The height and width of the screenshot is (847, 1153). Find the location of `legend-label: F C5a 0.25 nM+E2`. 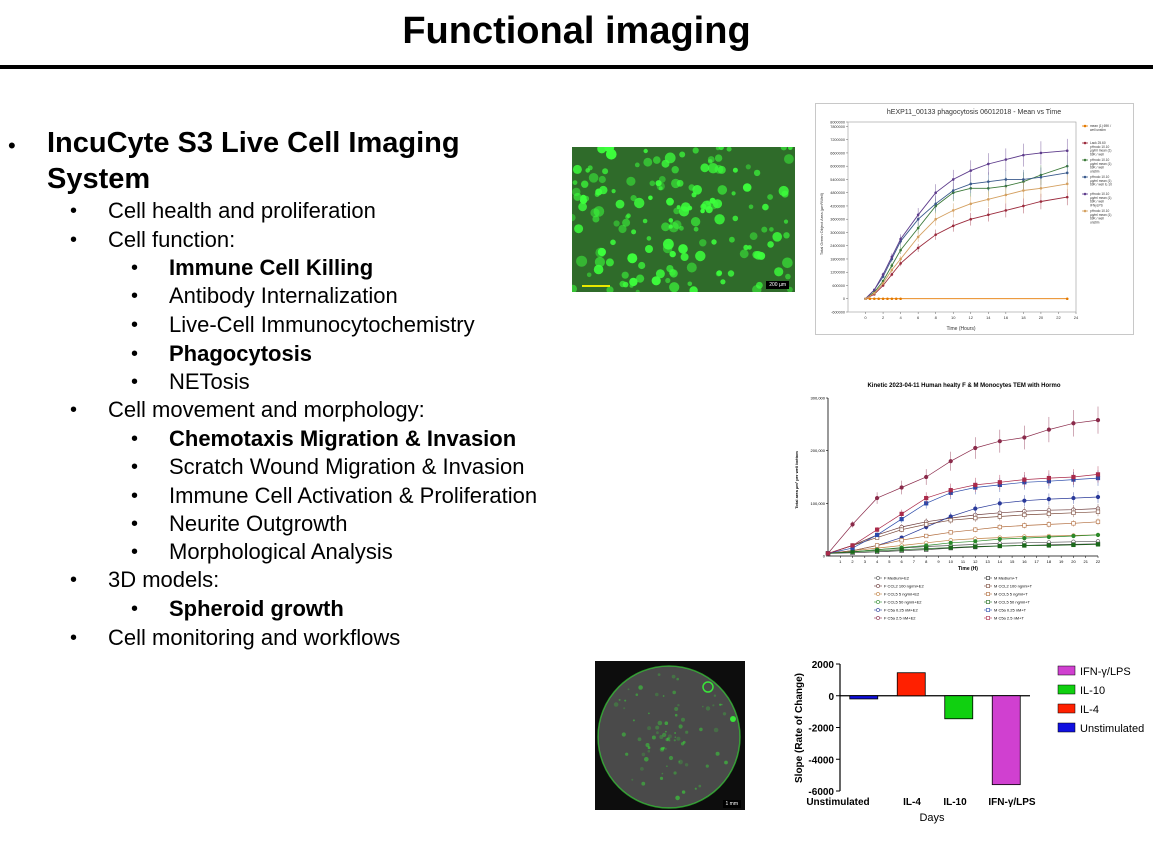

legend-label: F C5a 0.25 nM+E2 is located at coordinates (901, 610).